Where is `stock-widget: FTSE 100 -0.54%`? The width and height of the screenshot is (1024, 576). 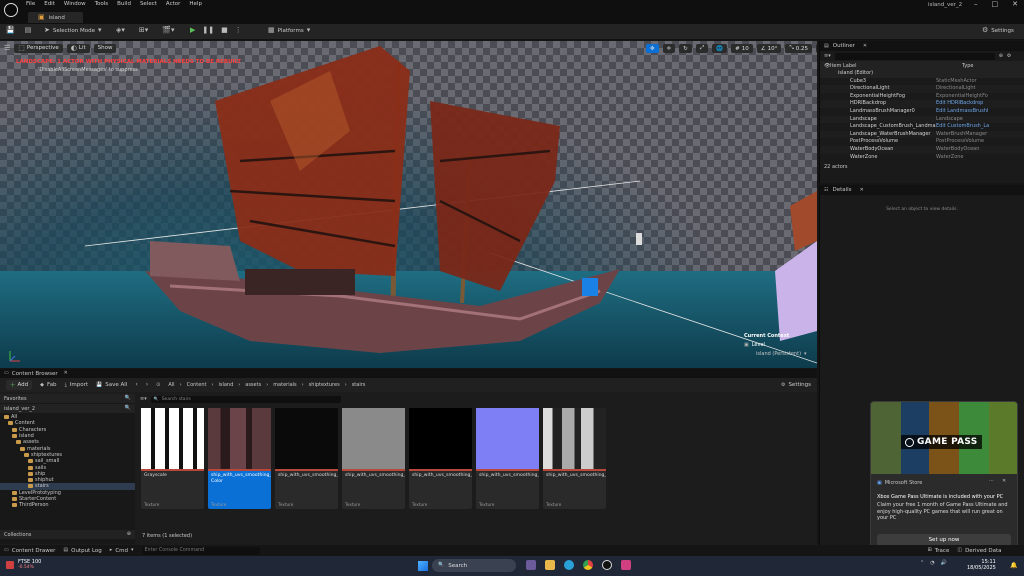
stock-widget: FTSE 100 -0.54% is located at coordinates (23, 564).